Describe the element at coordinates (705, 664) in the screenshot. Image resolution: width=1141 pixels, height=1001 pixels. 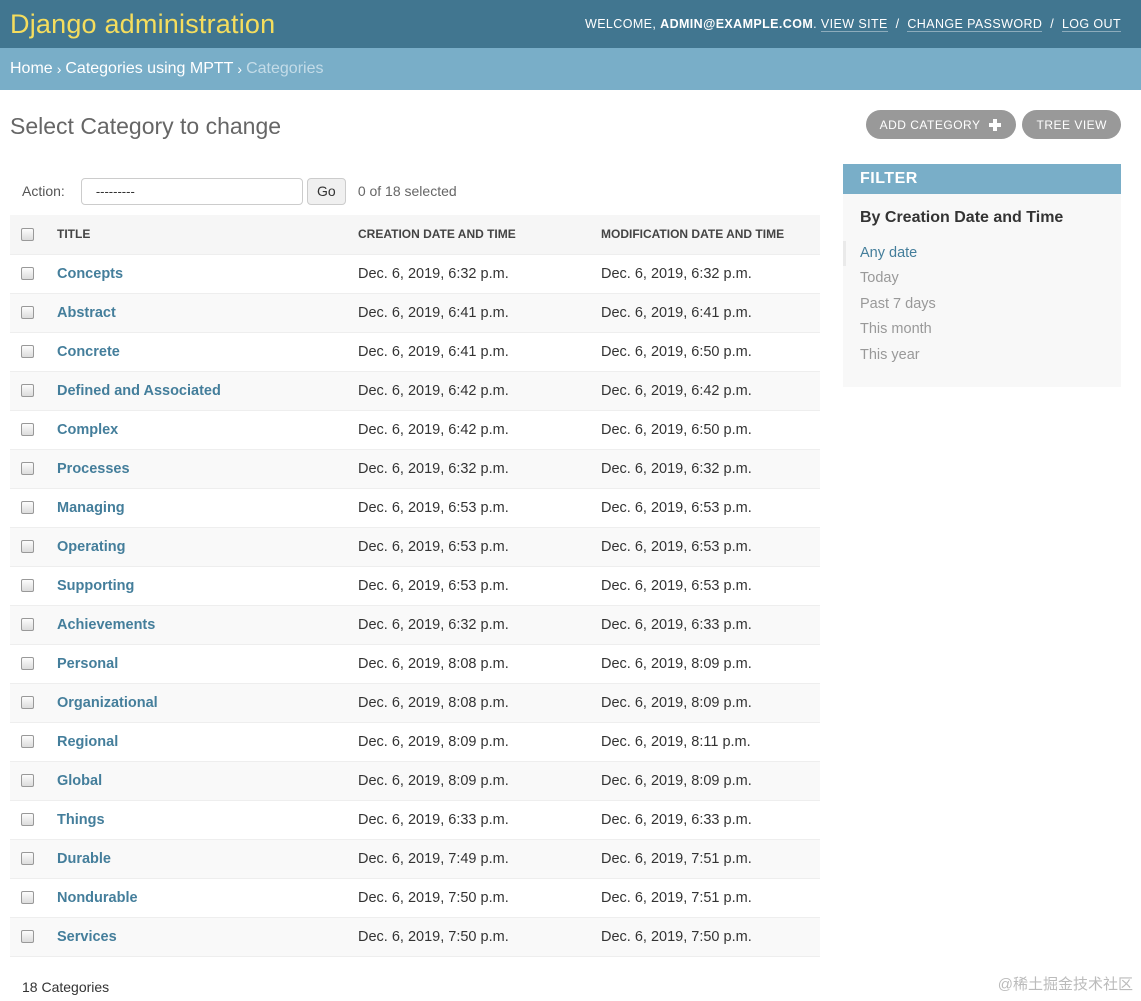
I see `row-modified-cell: Dec. 6, 2019, 8:09 p.m.` at that location.